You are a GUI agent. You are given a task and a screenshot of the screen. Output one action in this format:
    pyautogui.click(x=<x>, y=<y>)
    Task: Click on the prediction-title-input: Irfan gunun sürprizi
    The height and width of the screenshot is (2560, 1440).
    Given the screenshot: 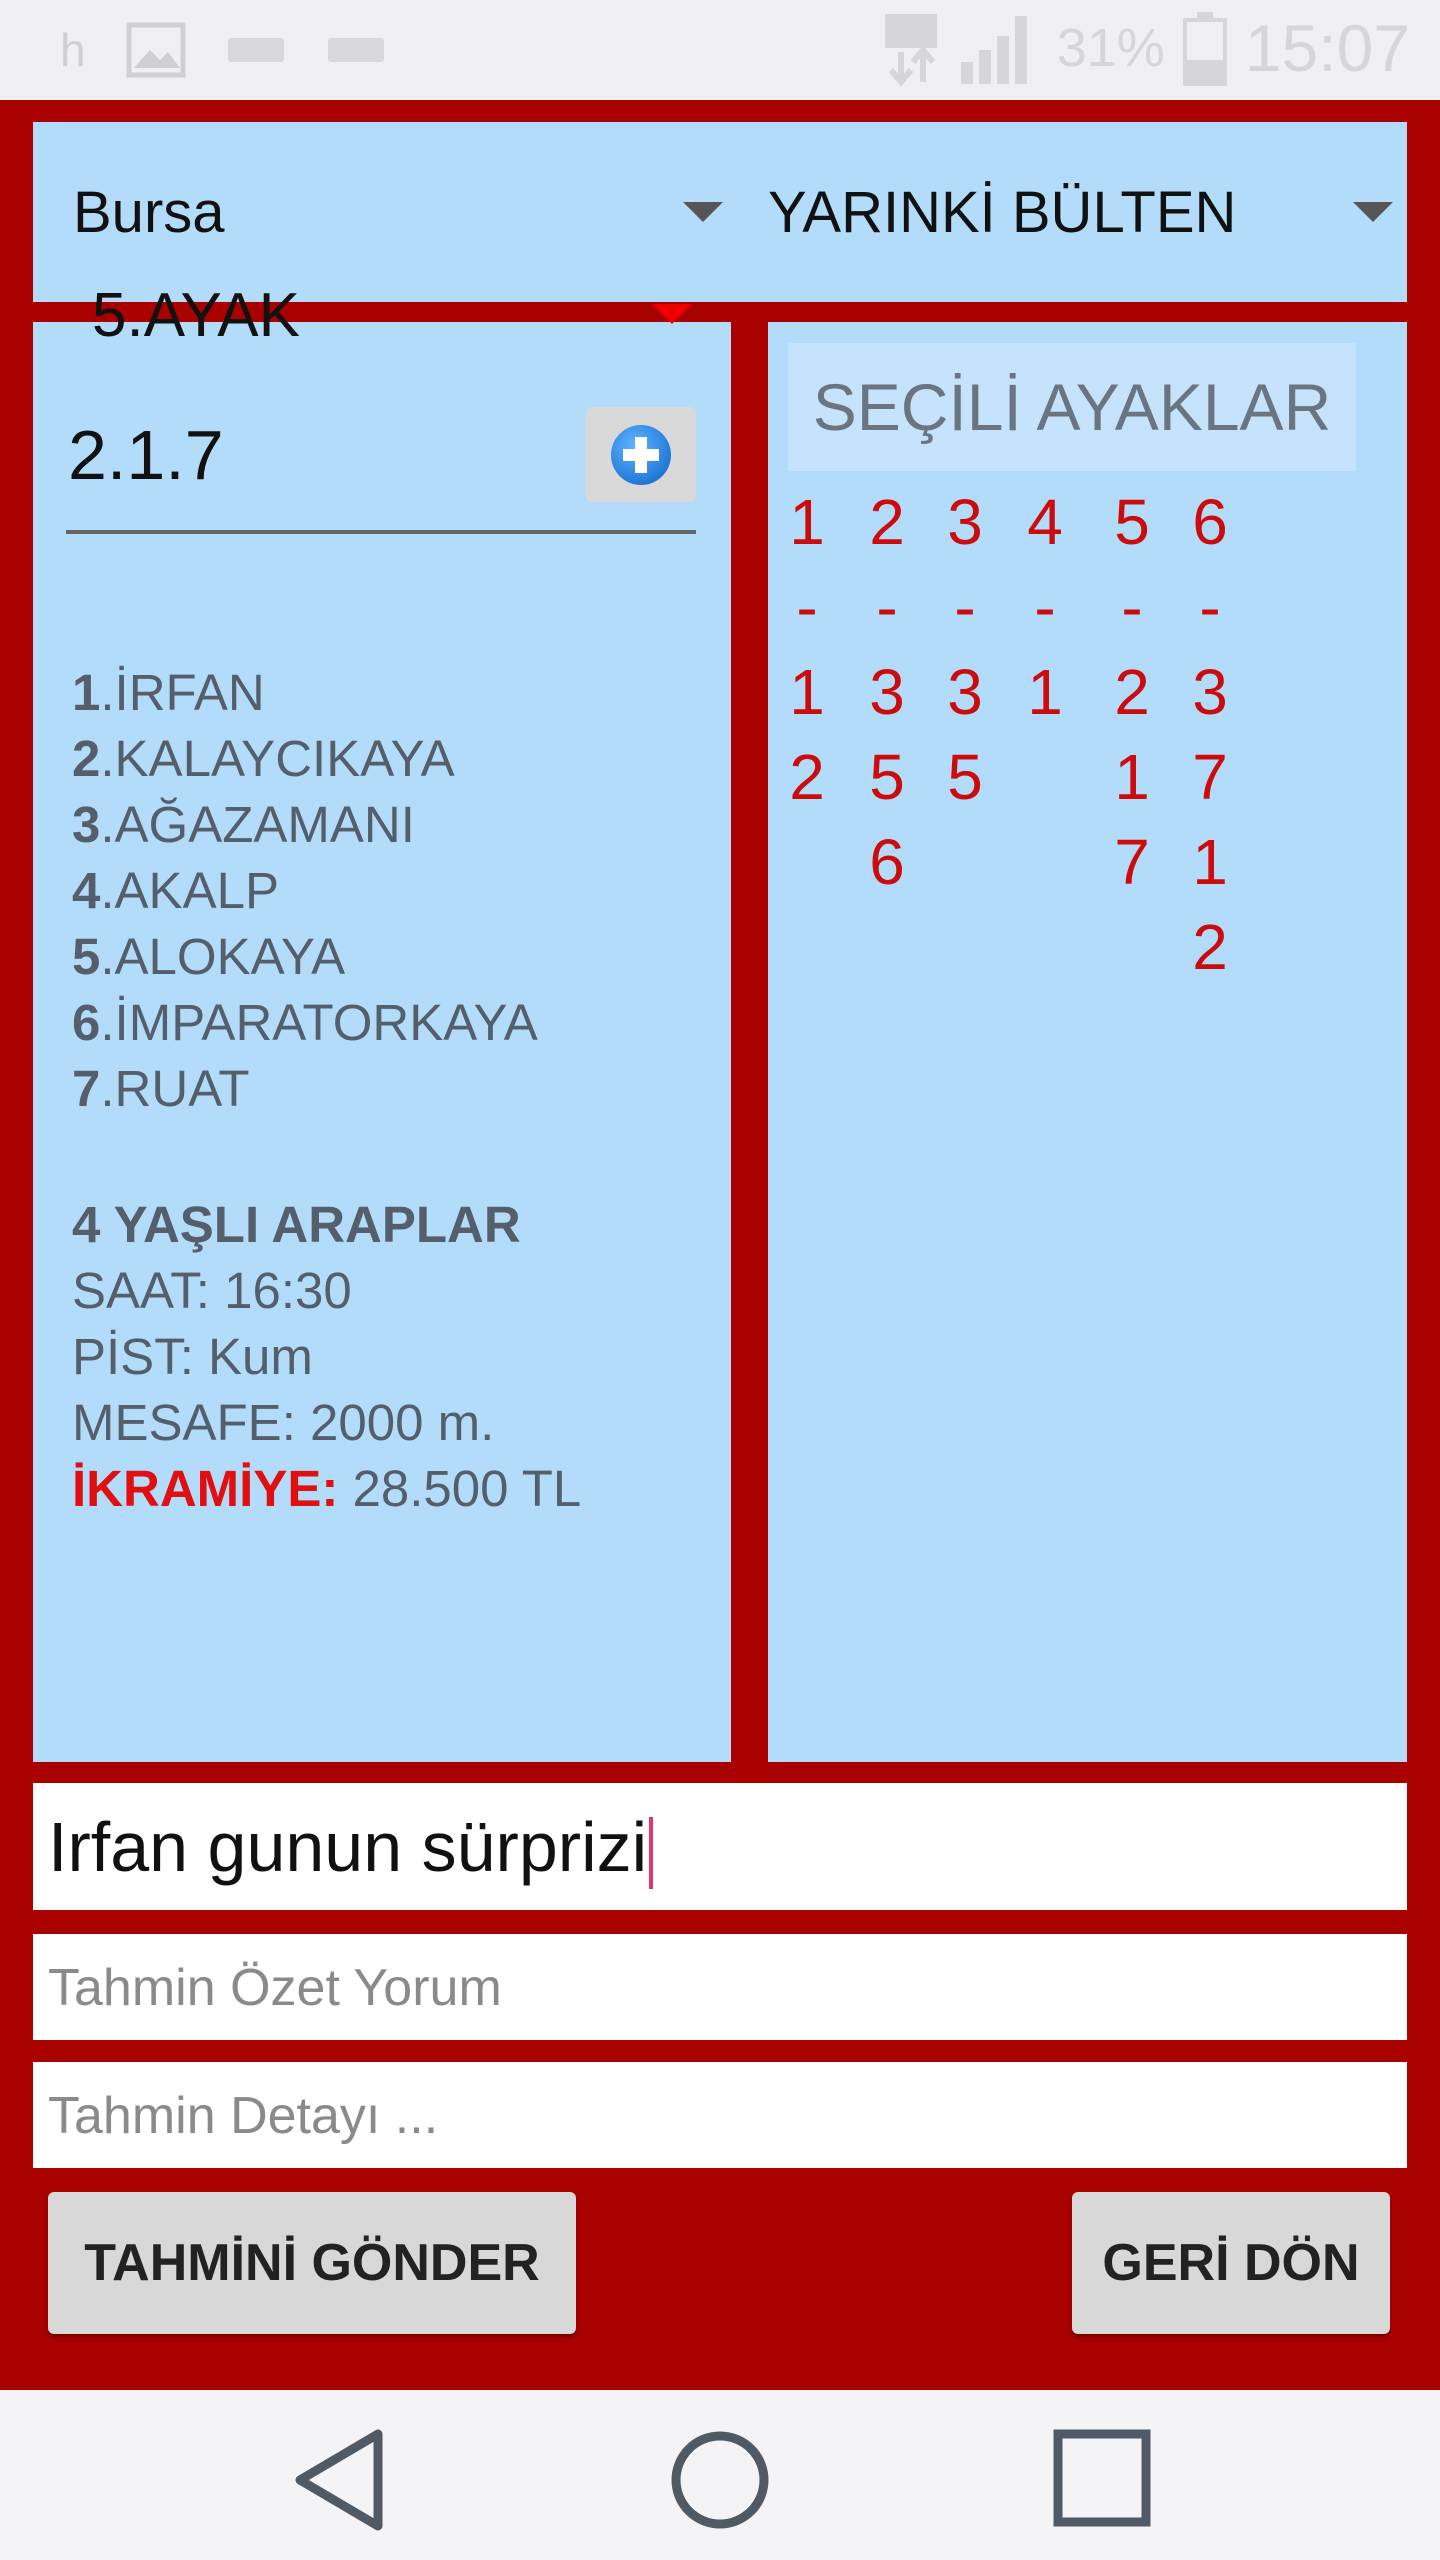 What is the action you would take?
    pyautogui.click(x=720, y=1846)
    